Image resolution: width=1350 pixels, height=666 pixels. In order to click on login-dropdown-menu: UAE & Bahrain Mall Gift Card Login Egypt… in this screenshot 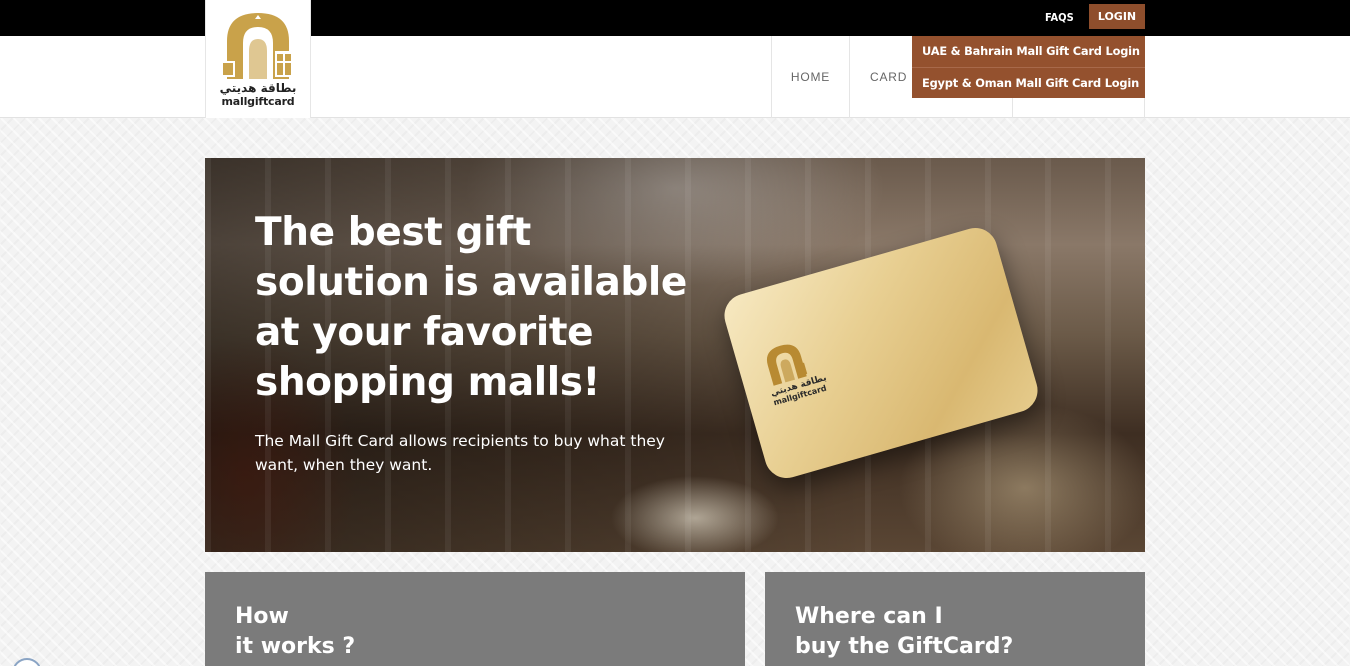, I will do `click(1028, 67)`.